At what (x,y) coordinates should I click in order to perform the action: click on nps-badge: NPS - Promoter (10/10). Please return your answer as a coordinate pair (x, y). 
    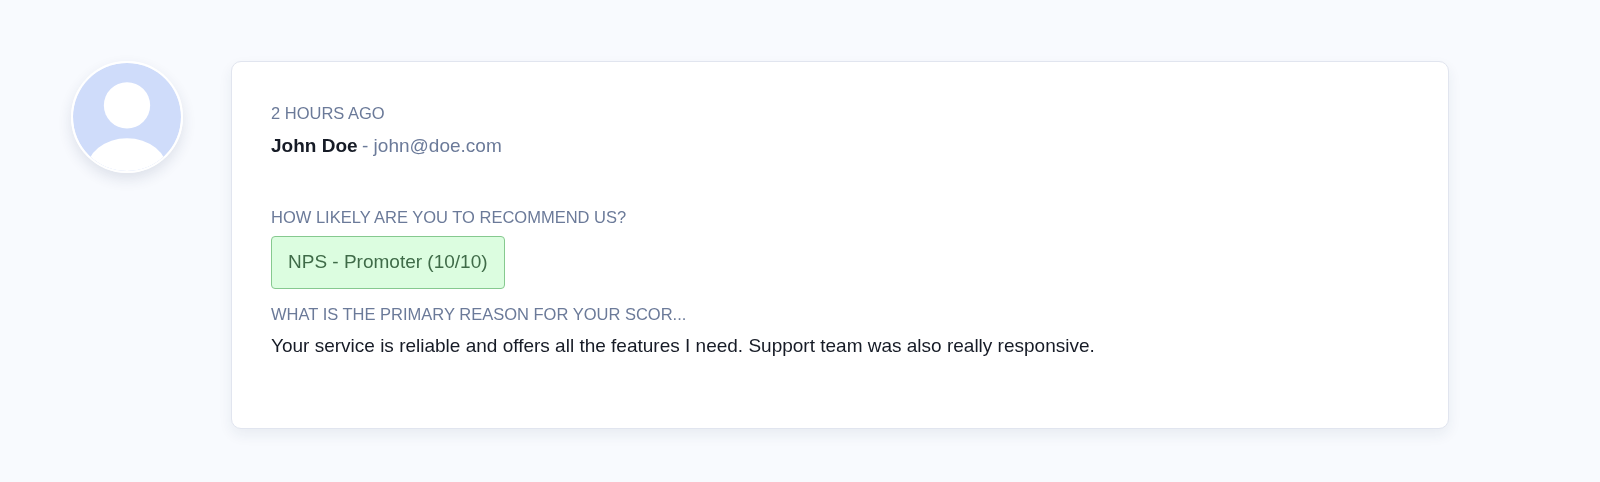
    Looking at the image, I should click on (388, 262).